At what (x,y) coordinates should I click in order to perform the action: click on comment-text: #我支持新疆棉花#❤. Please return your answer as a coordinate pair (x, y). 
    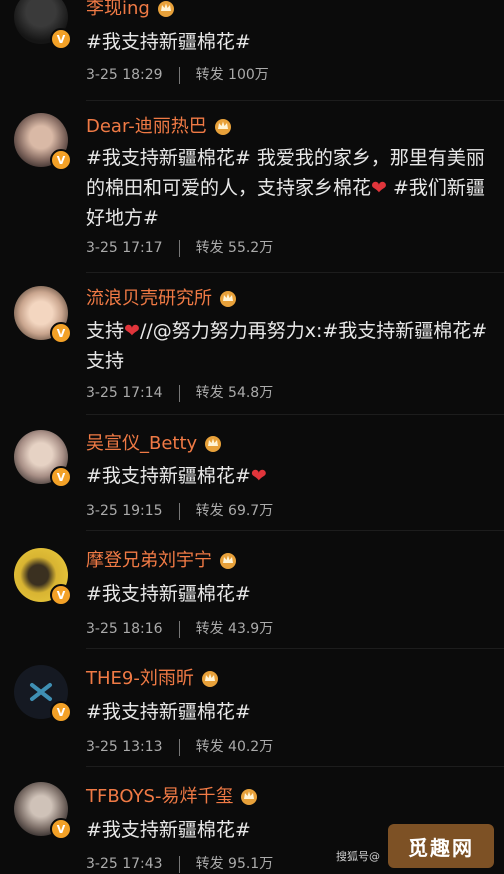
    Looking at the image, I should click on (176, 476).